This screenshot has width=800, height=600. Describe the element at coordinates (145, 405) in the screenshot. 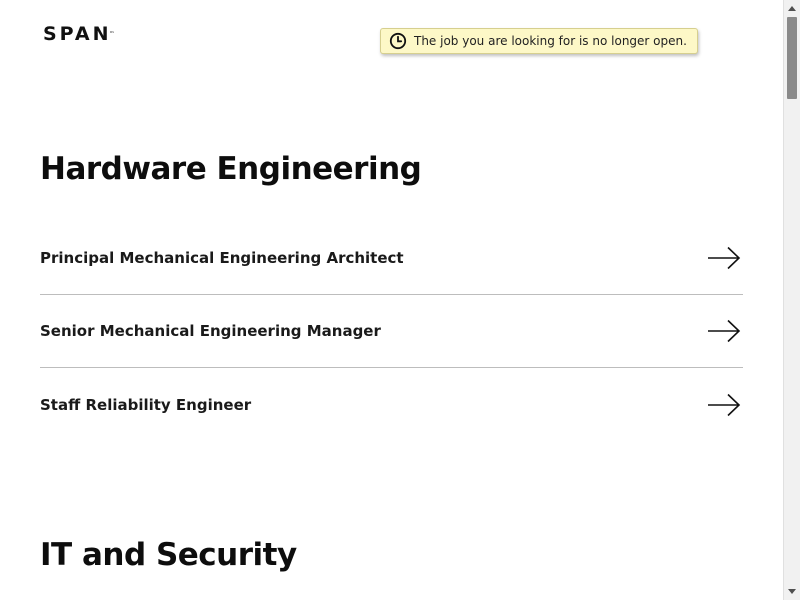

I see `job-title: Staff Reliability Engineer` at that location.